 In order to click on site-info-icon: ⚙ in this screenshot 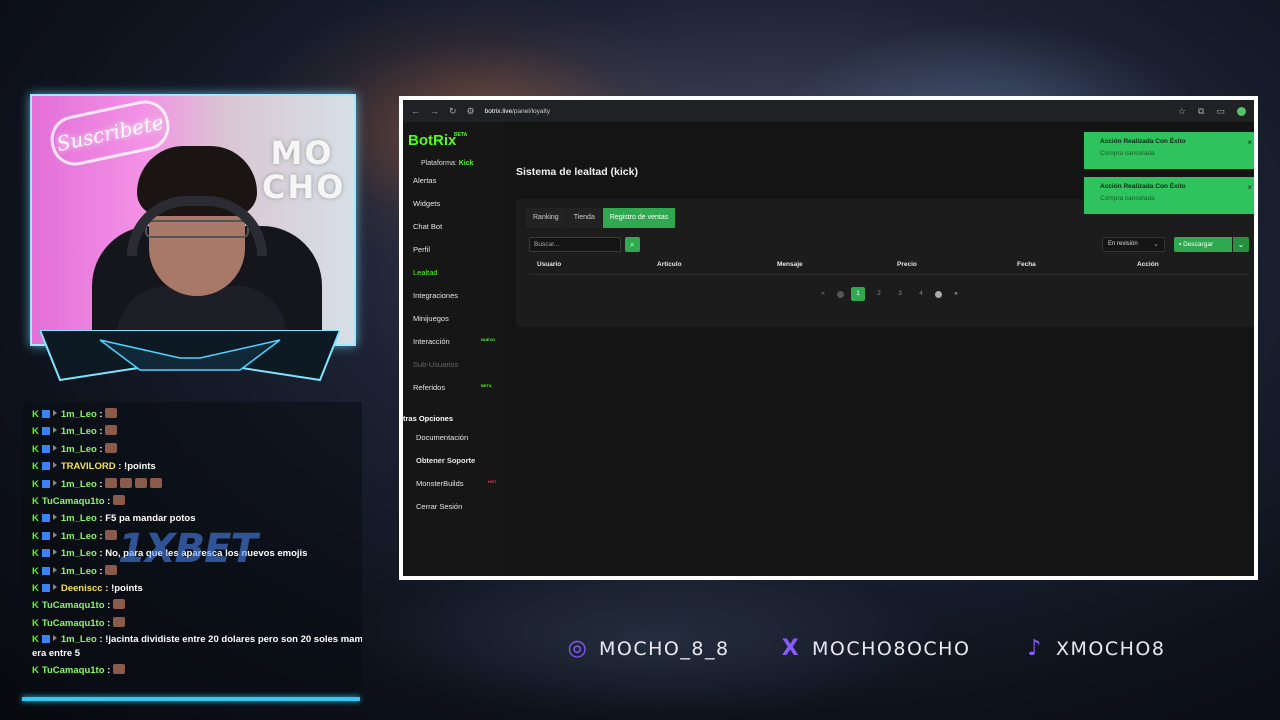, I will do `click(471, 111)`.